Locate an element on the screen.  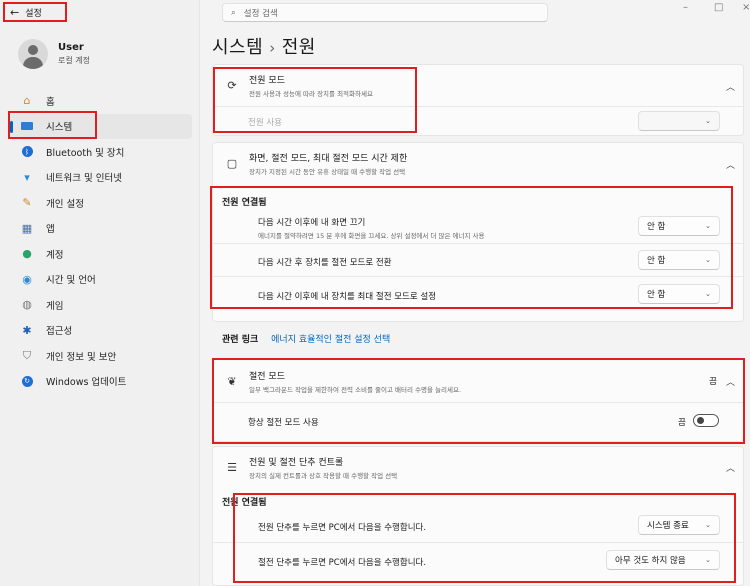
user-account-type: 로컬 계정 is located at coordinates (74, 60).